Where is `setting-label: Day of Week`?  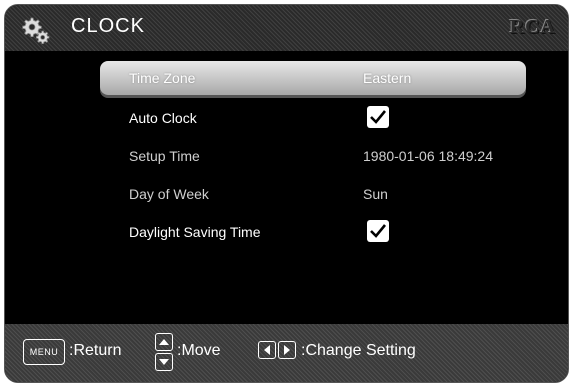 setting-label: Day of Week is located at coordinates (169, 194).